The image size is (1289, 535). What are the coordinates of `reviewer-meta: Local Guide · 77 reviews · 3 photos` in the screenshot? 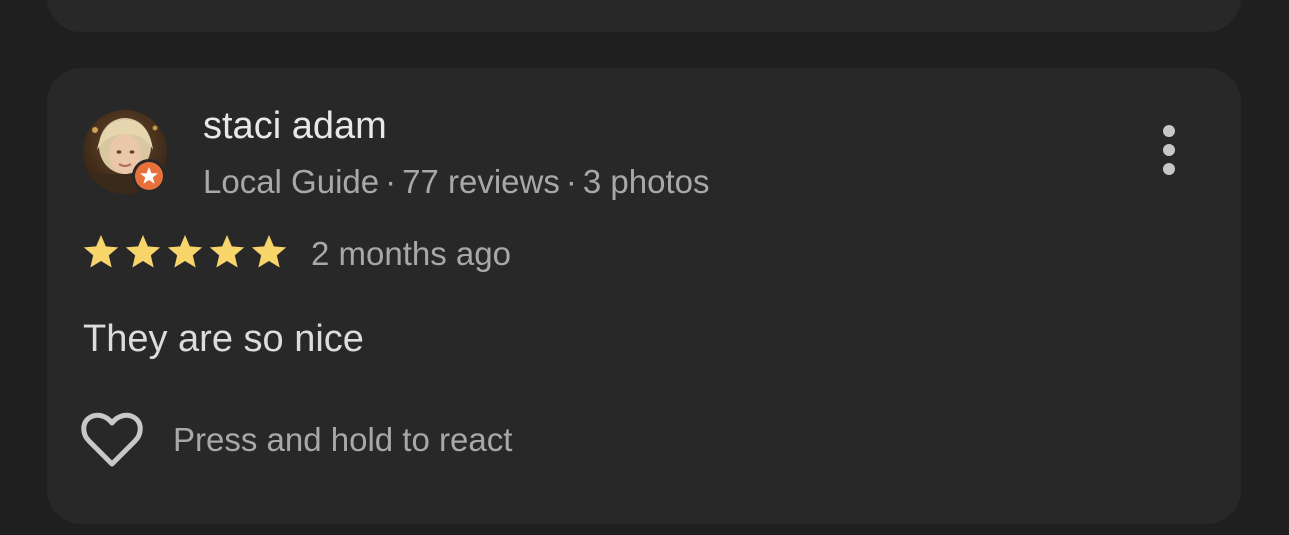 It's located at (456, 182).